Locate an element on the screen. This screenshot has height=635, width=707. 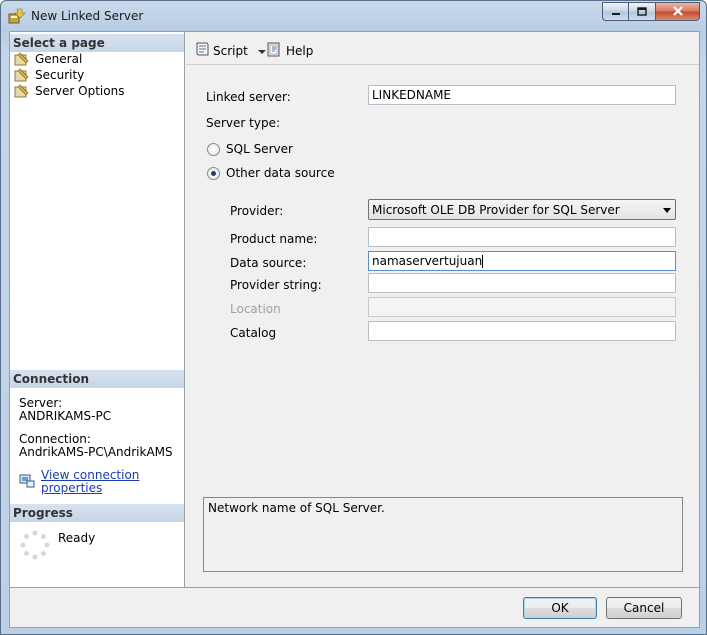
description-panel: Network name of SQL Server. is located at coordinates (443, 534).